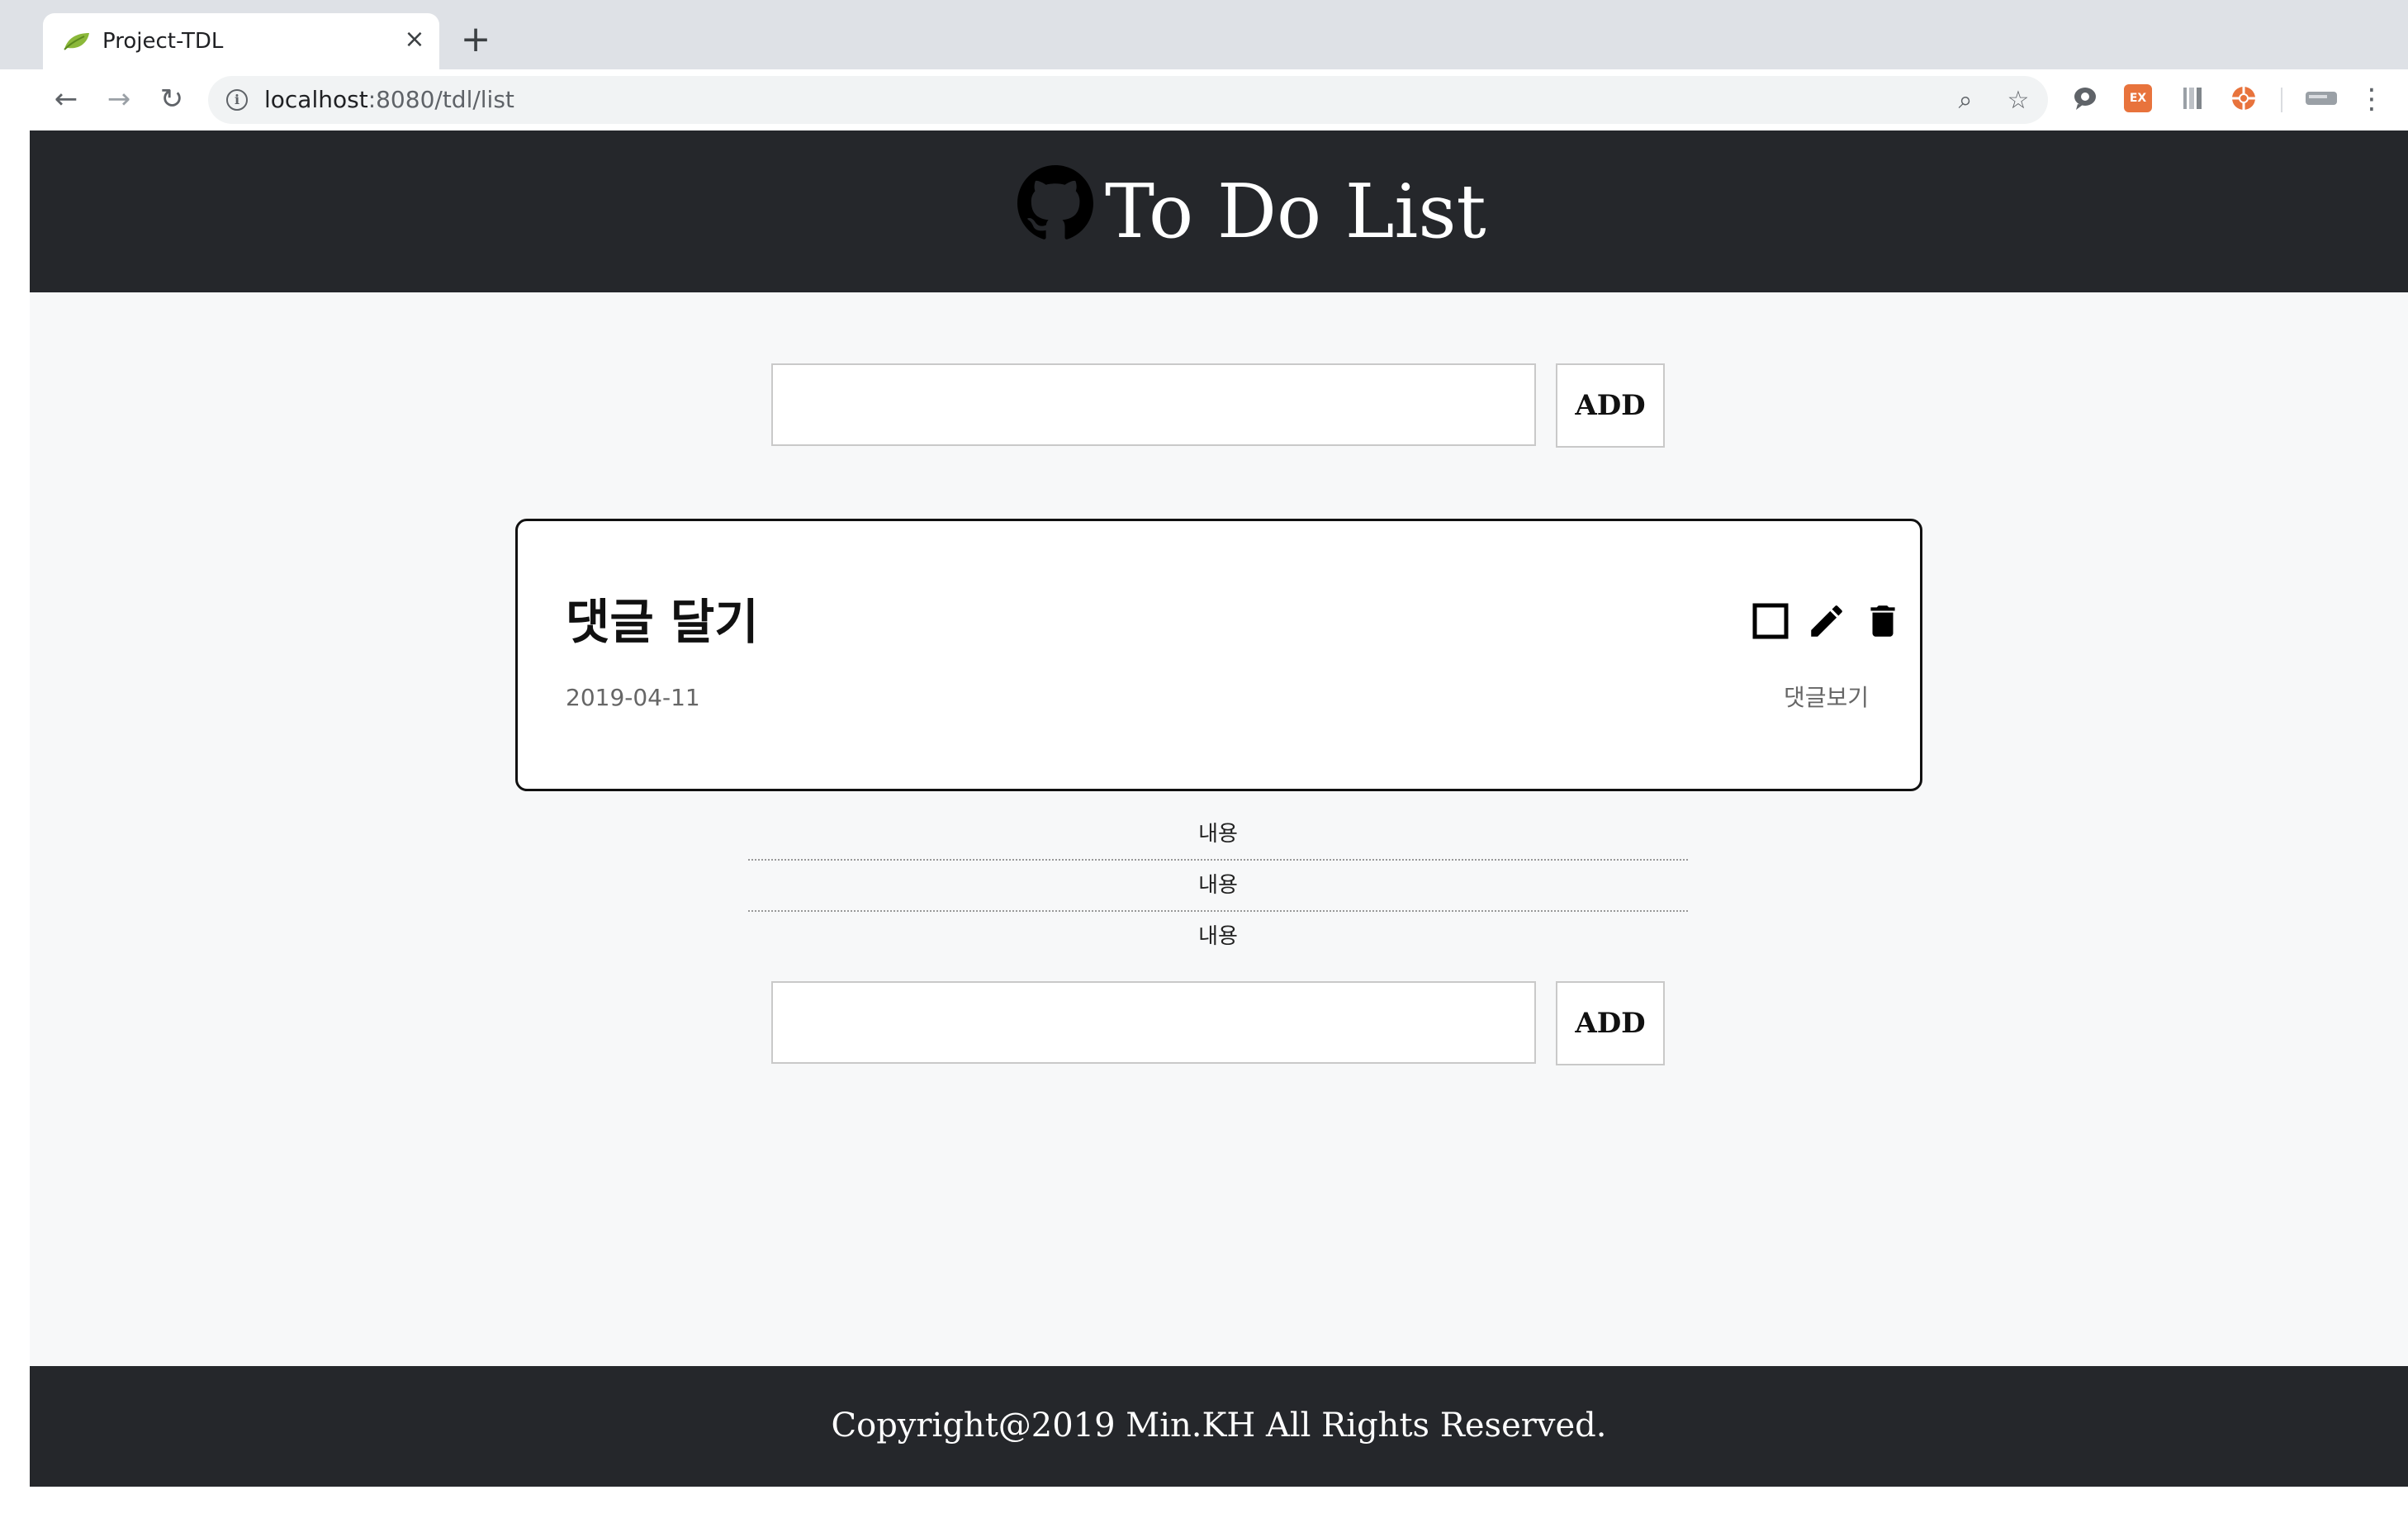  I want to click on todo-card: 댓글 달기 2019-04-11 댓글보기, so click(1218, 655).